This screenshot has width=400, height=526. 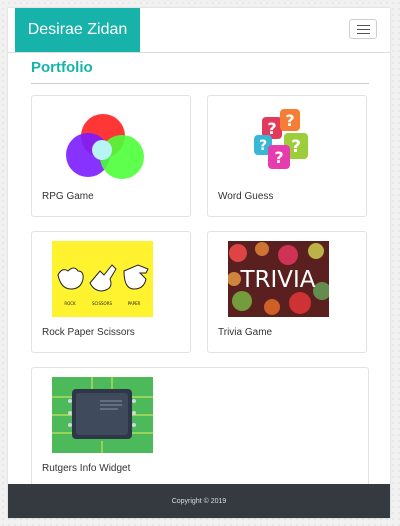 What do you see at coordinates (102, 279) in the screenshot?
I see `rock-paper-scissors-image: ROCK SCISSORS PAPER` at bounding box center [102, 279].